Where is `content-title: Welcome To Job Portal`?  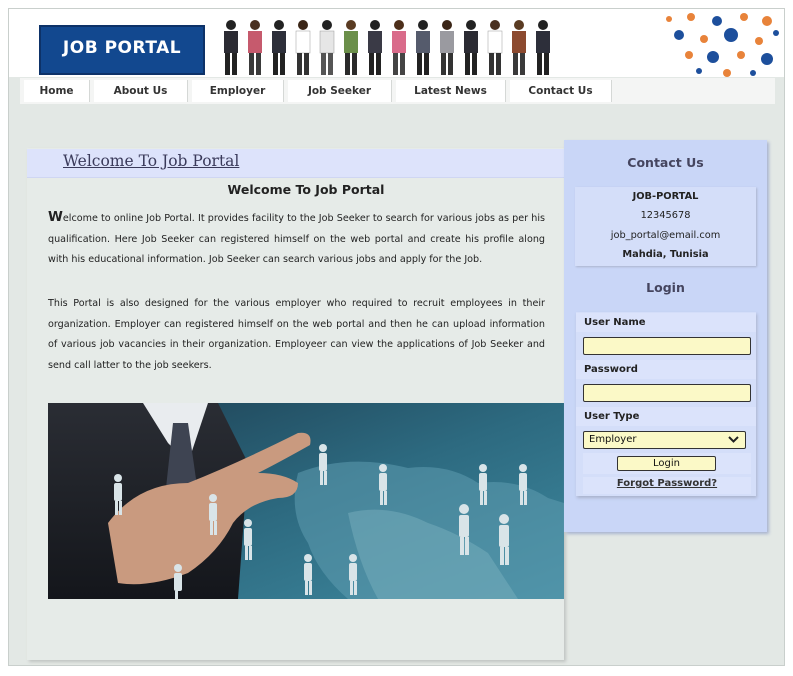 content-title: Welcome To Job Portal is located at coordinates (306, 189).